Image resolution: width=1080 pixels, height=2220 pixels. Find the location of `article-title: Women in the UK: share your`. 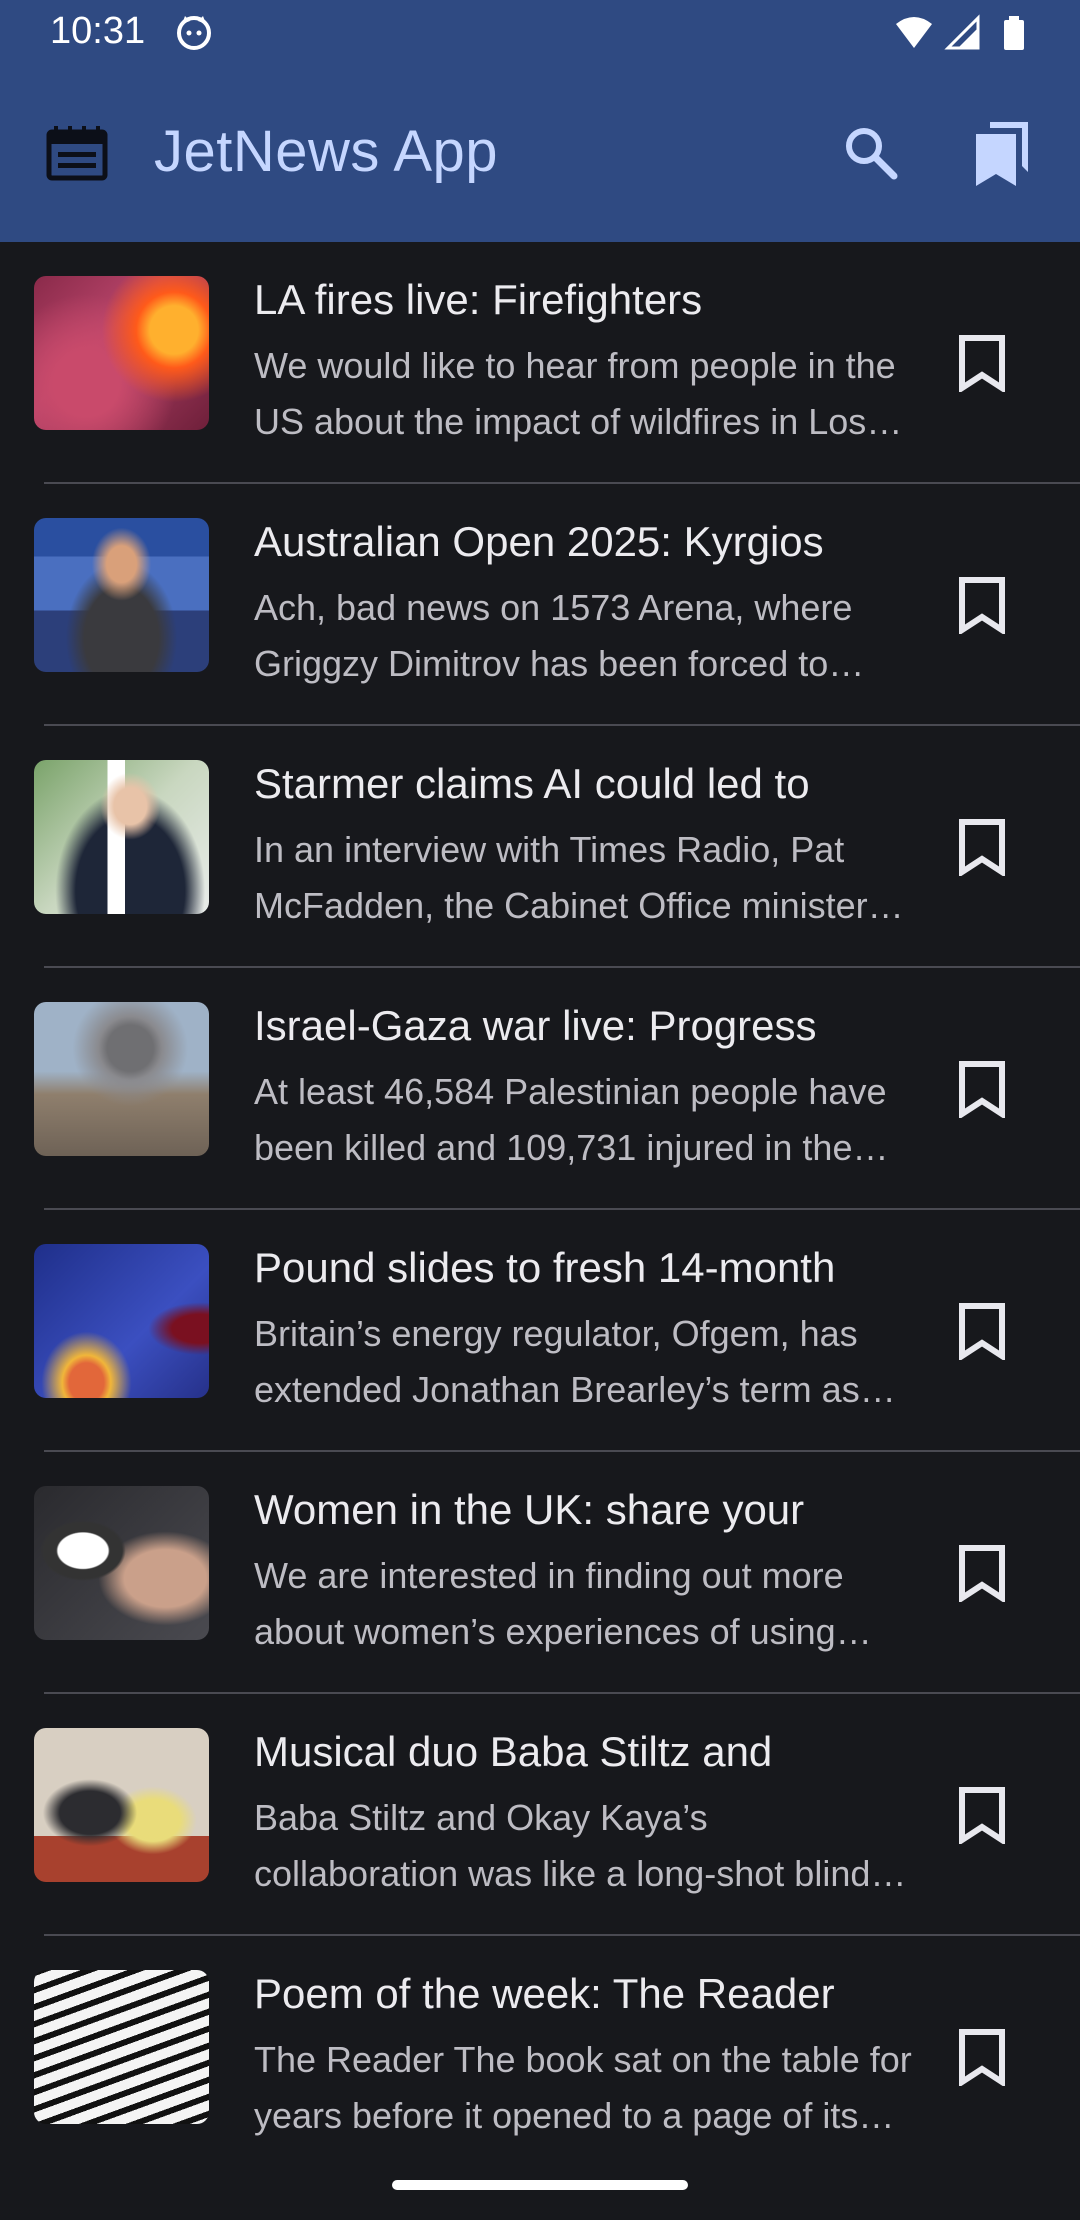

article-title: Women in the UK: share your is located at coordinates (529, 1509).